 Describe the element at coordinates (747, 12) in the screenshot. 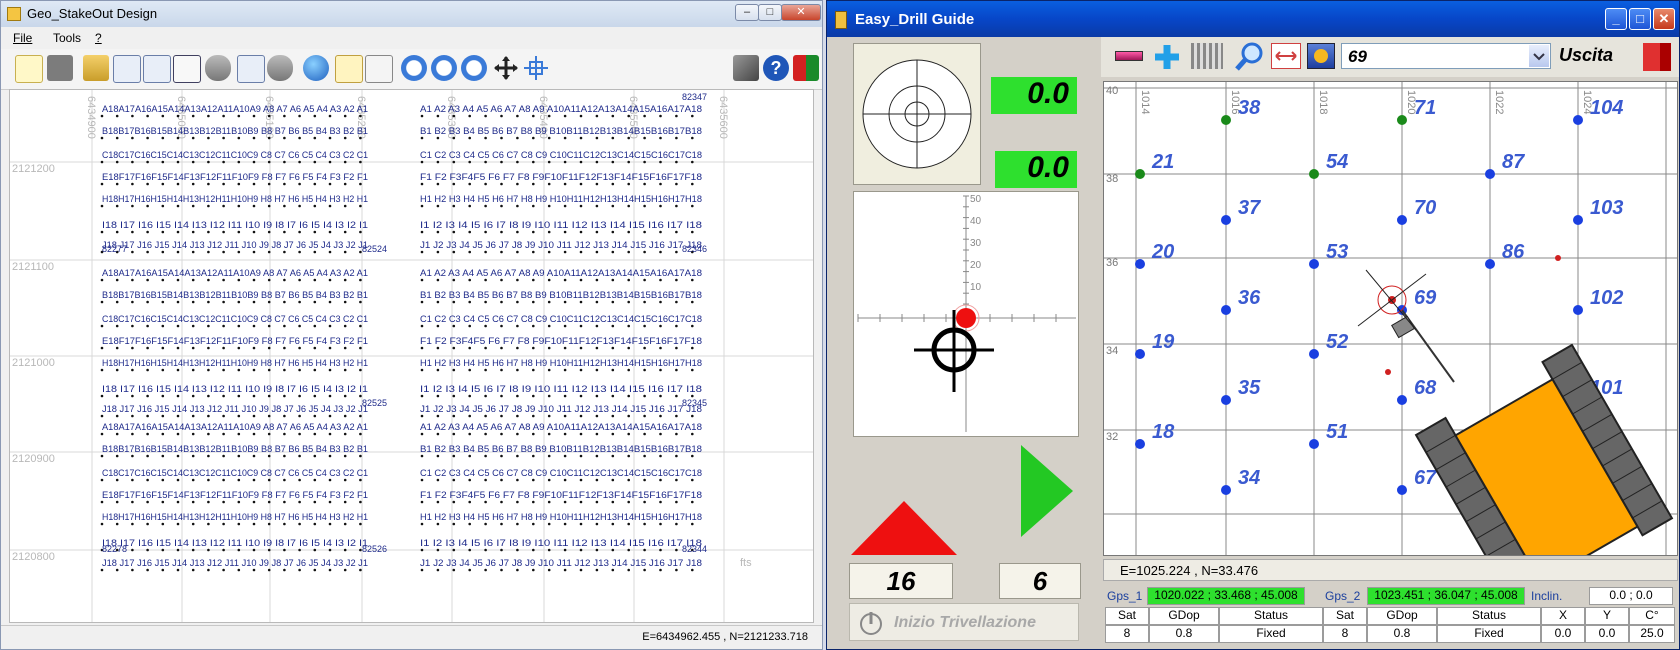

I see `minimize-button: –` at that location.